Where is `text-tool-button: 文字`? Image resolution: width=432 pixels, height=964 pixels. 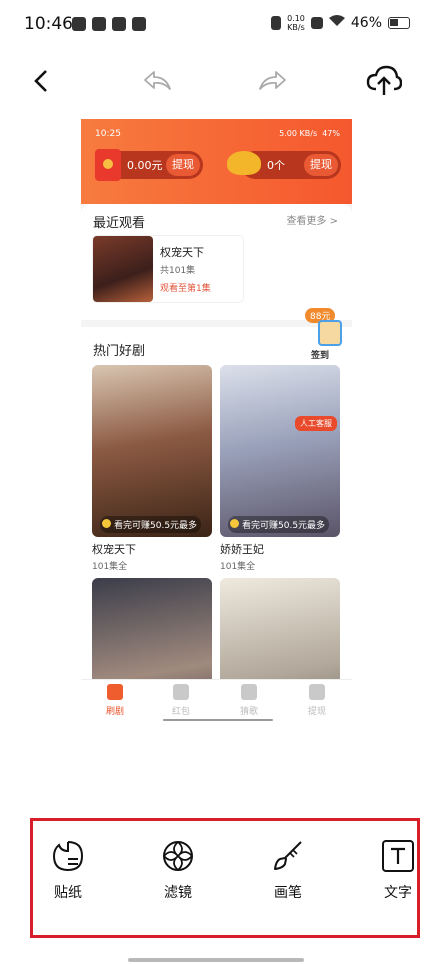
text-tool-button: 文字 is located at coordinates (397, 862).